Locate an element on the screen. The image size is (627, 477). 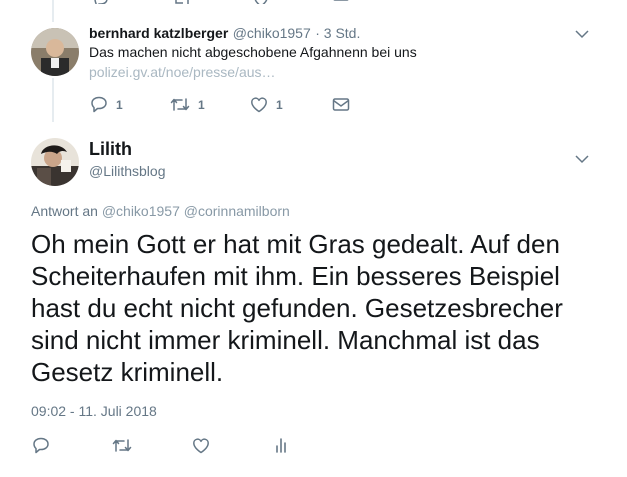
dm-button is located at coordinates (341, 104).